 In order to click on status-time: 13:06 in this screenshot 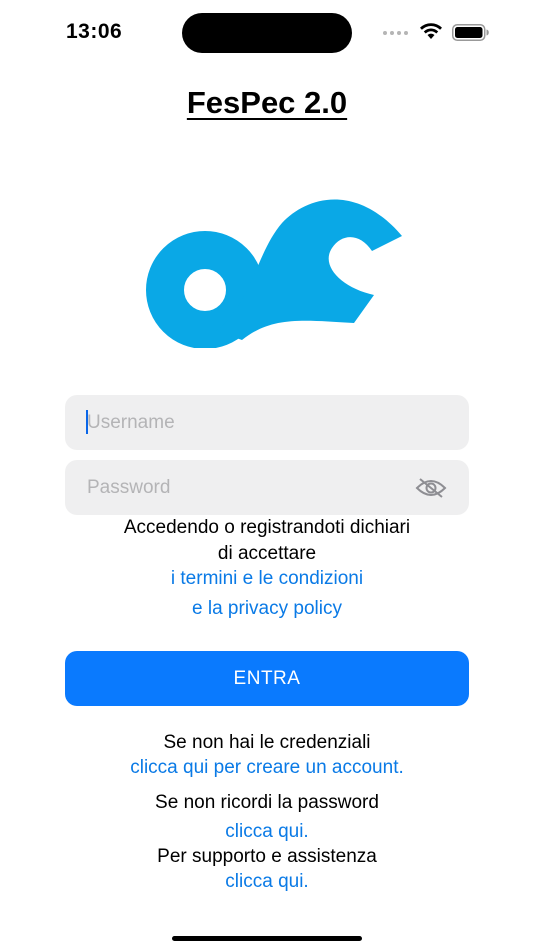, I will do `click(94, 31)`.